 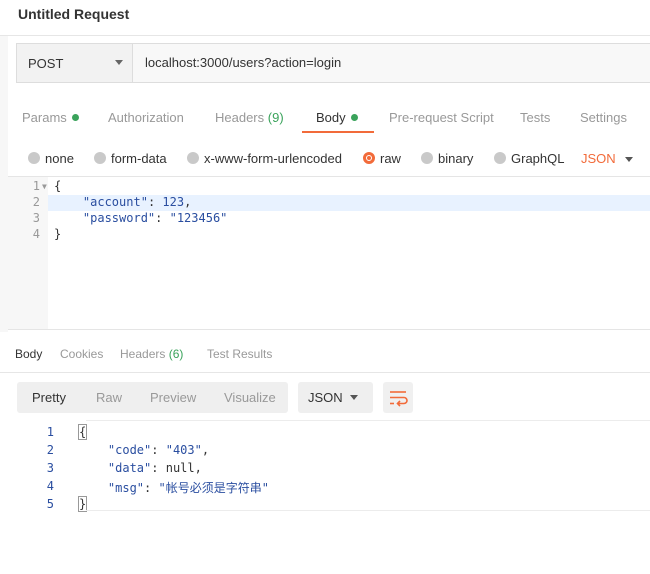 I want to click on tab-label: Pre-request Script, so click(x=441, y=117).